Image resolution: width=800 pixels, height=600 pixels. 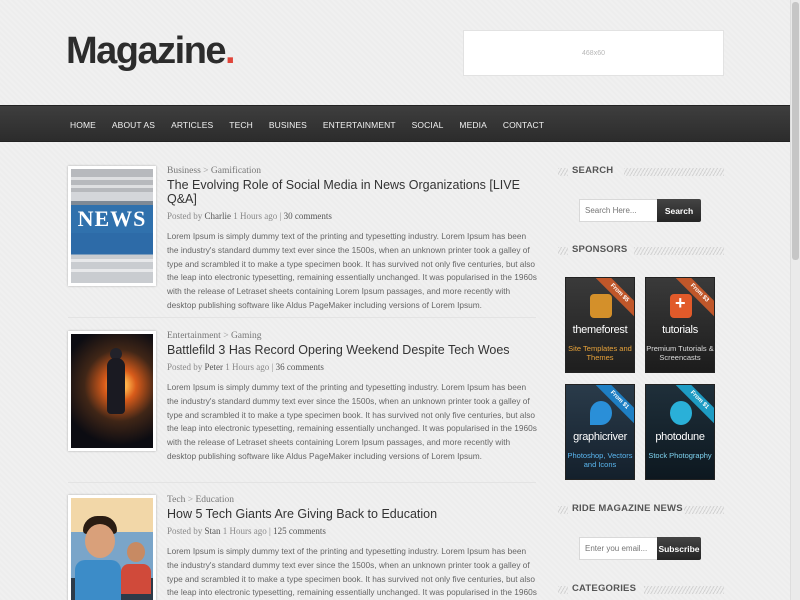 I want to click on sidebar-heading-categories: CATEGORIES, so click(x=641, y=590).